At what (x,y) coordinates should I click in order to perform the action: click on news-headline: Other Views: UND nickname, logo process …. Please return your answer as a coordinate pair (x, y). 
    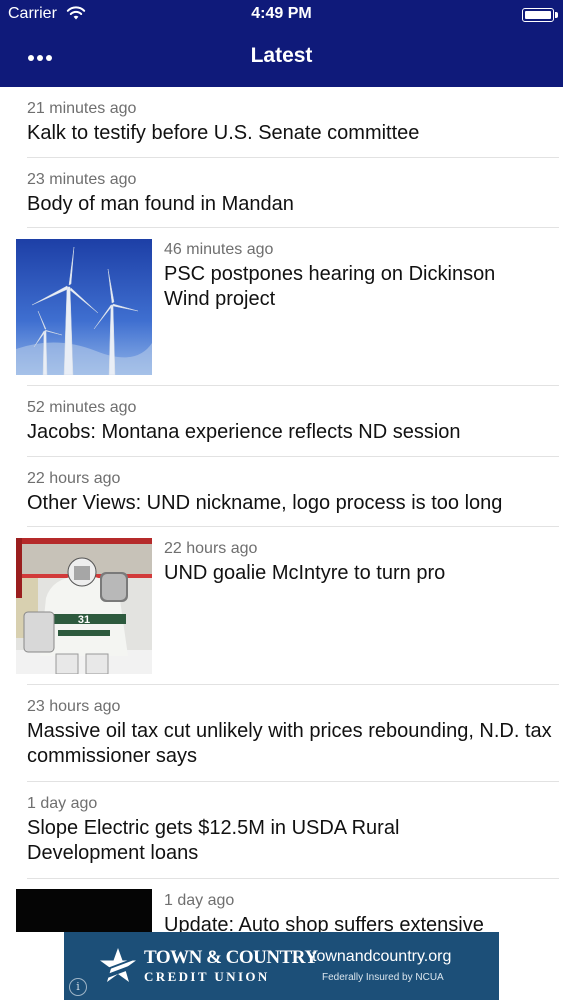
    Looking at the image, I should click on (265, 503).